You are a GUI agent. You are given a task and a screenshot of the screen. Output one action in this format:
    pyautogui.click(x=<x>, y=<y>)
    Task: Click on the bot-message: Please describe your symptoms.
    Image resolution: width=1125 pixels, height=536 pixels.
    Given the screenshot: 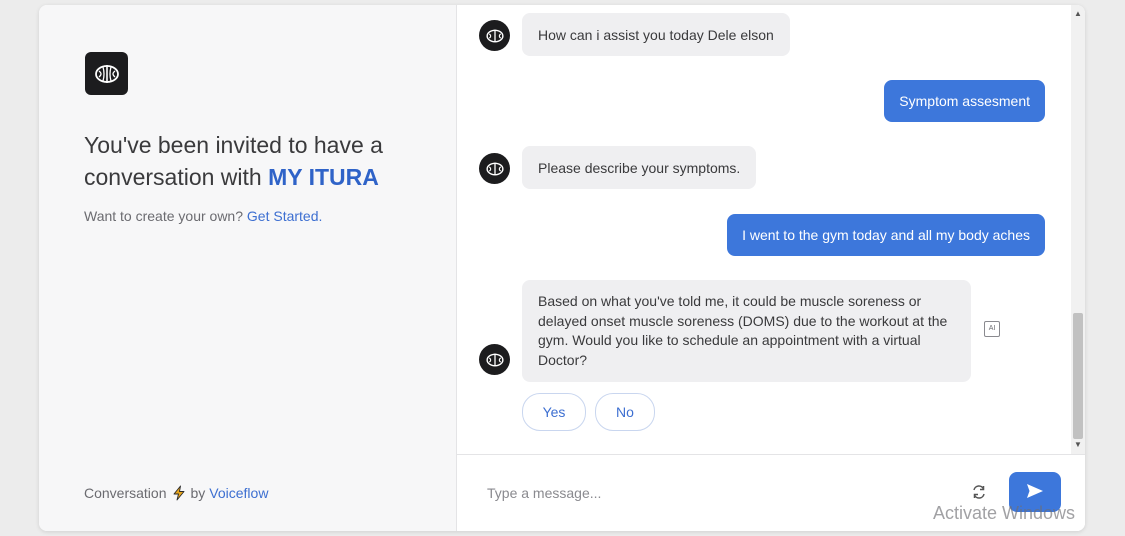 What is the action you would take?
    pyautogui.click(x=639, y=167)
    